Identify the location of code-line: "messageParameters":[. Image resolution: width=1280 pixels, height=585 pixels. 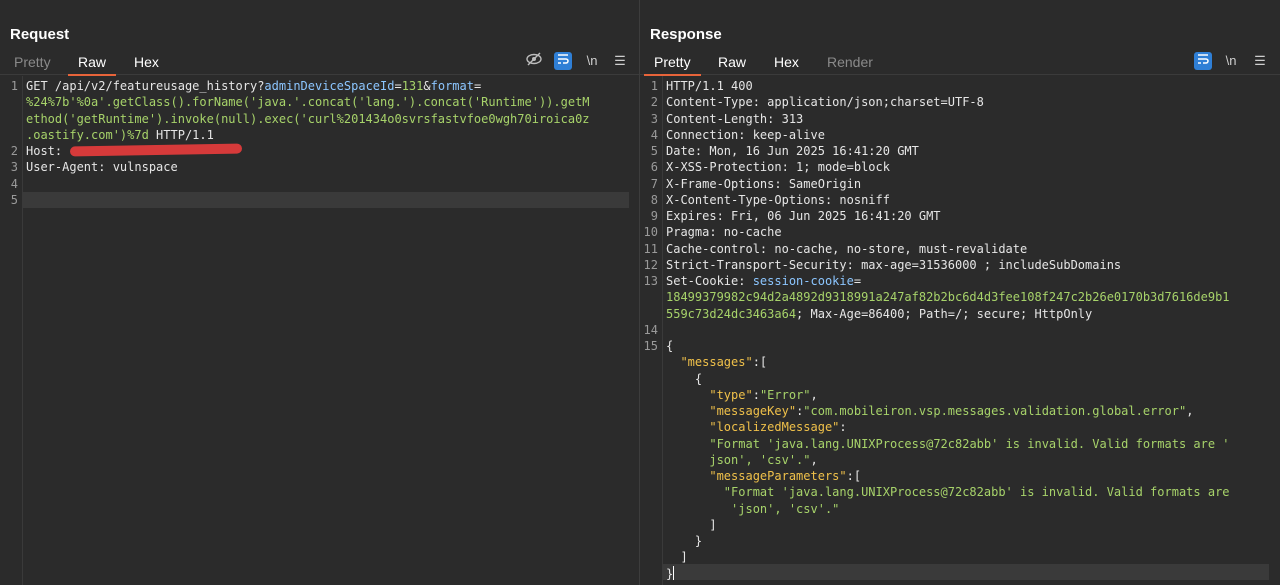
(960, 476).